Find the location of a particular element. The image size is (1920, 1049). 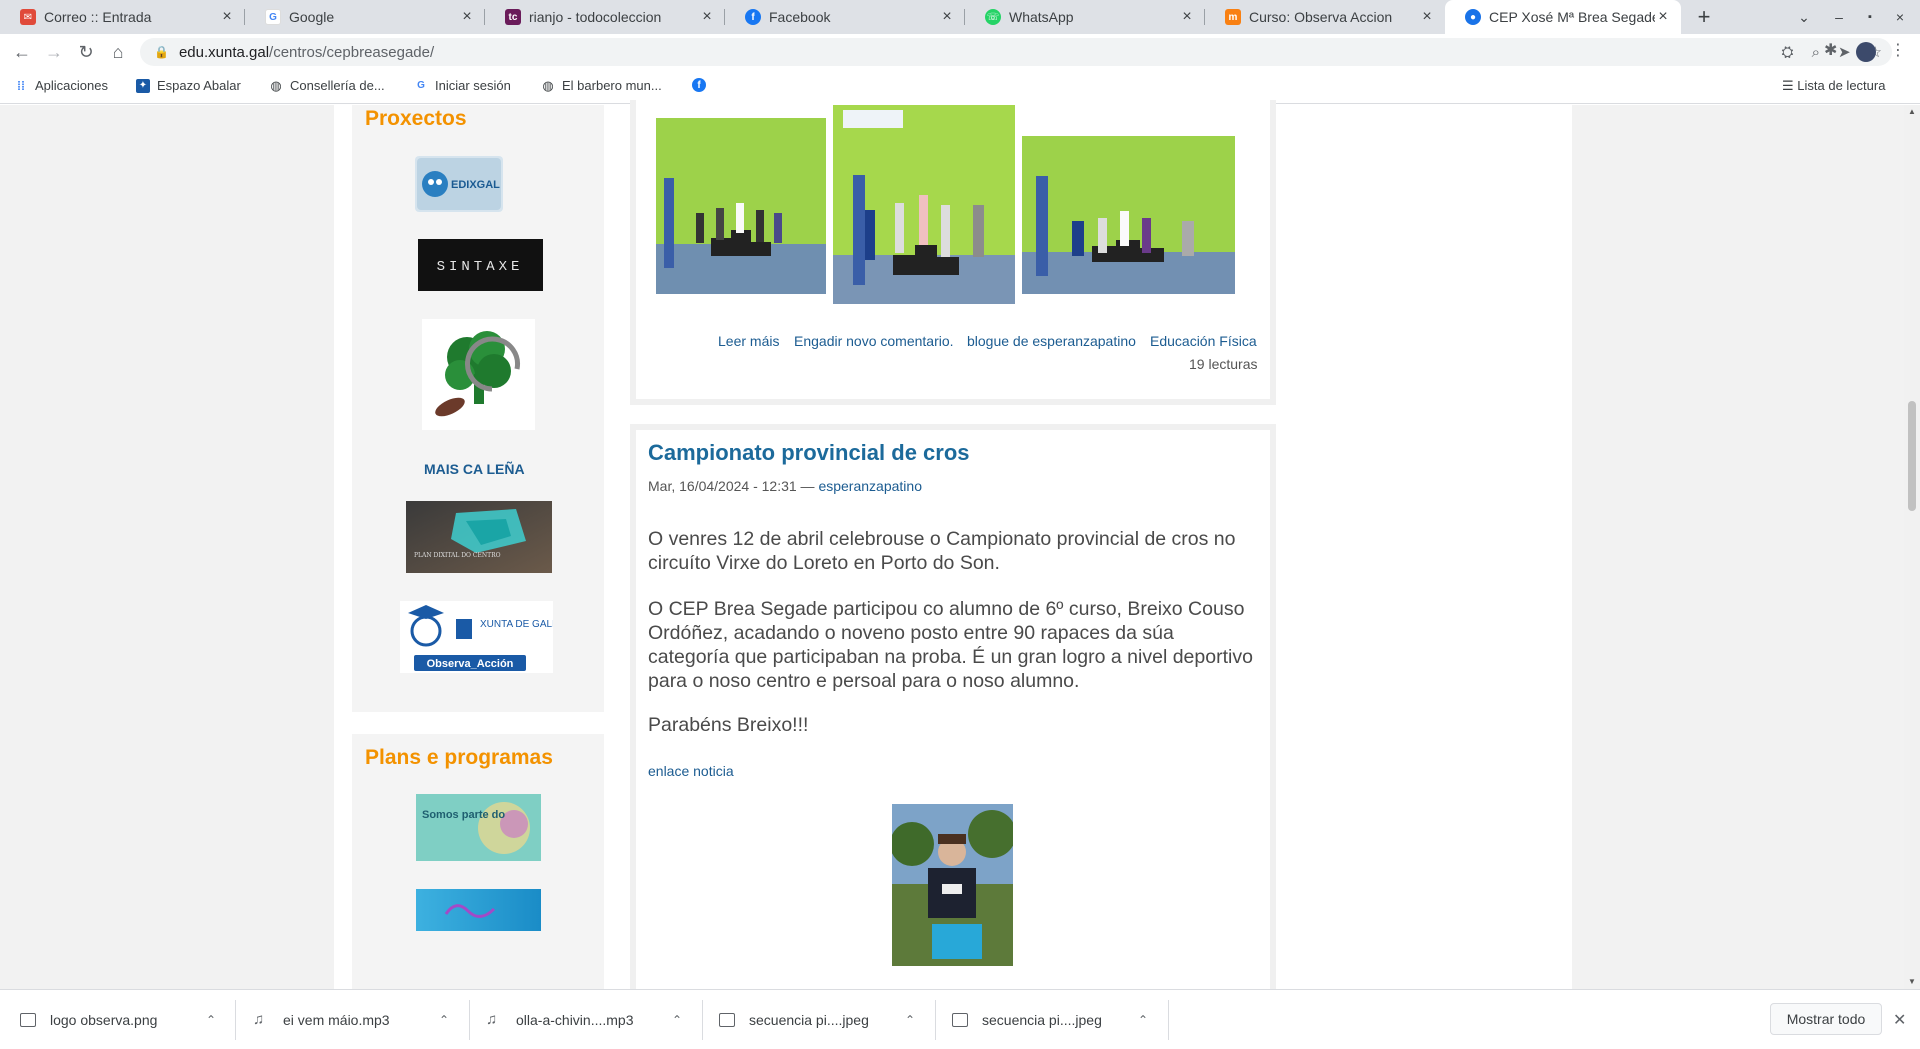

google-icon: G is located at coordinates (421, 85).